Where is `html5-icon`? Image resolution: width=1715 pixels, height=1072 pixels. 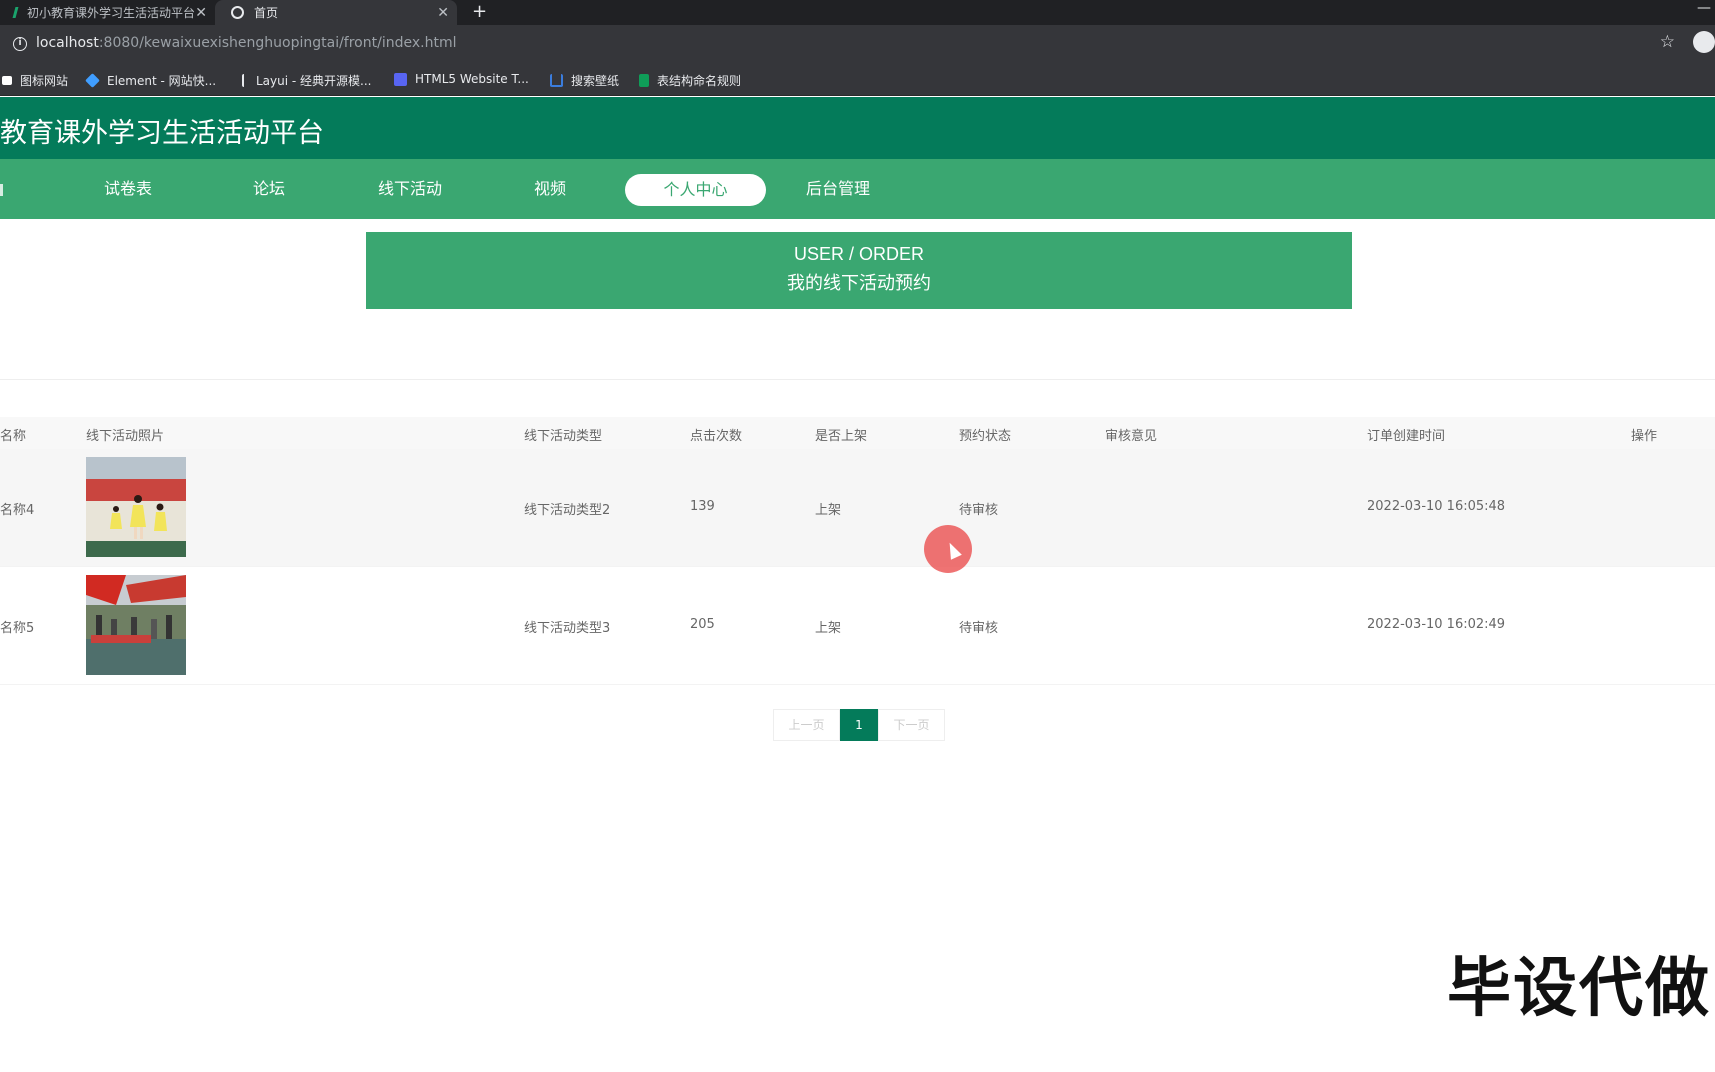
html5-icon is located at coordinates (400, 79).